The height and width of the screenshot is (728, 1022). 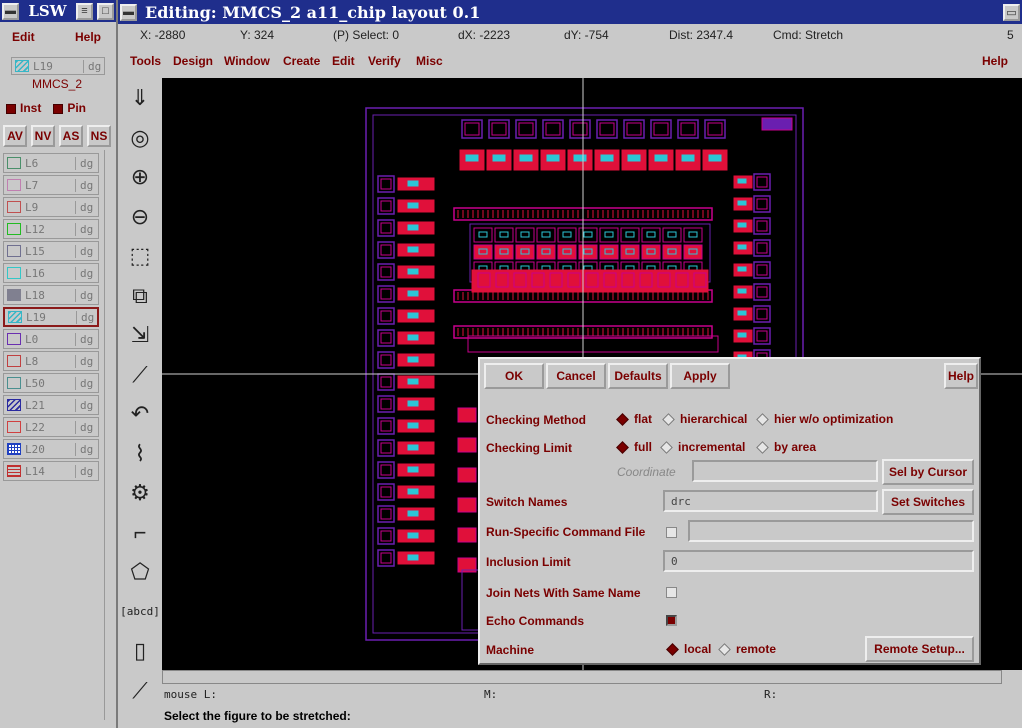 I want to click on layer-swatch, so click(x=14, y=427).